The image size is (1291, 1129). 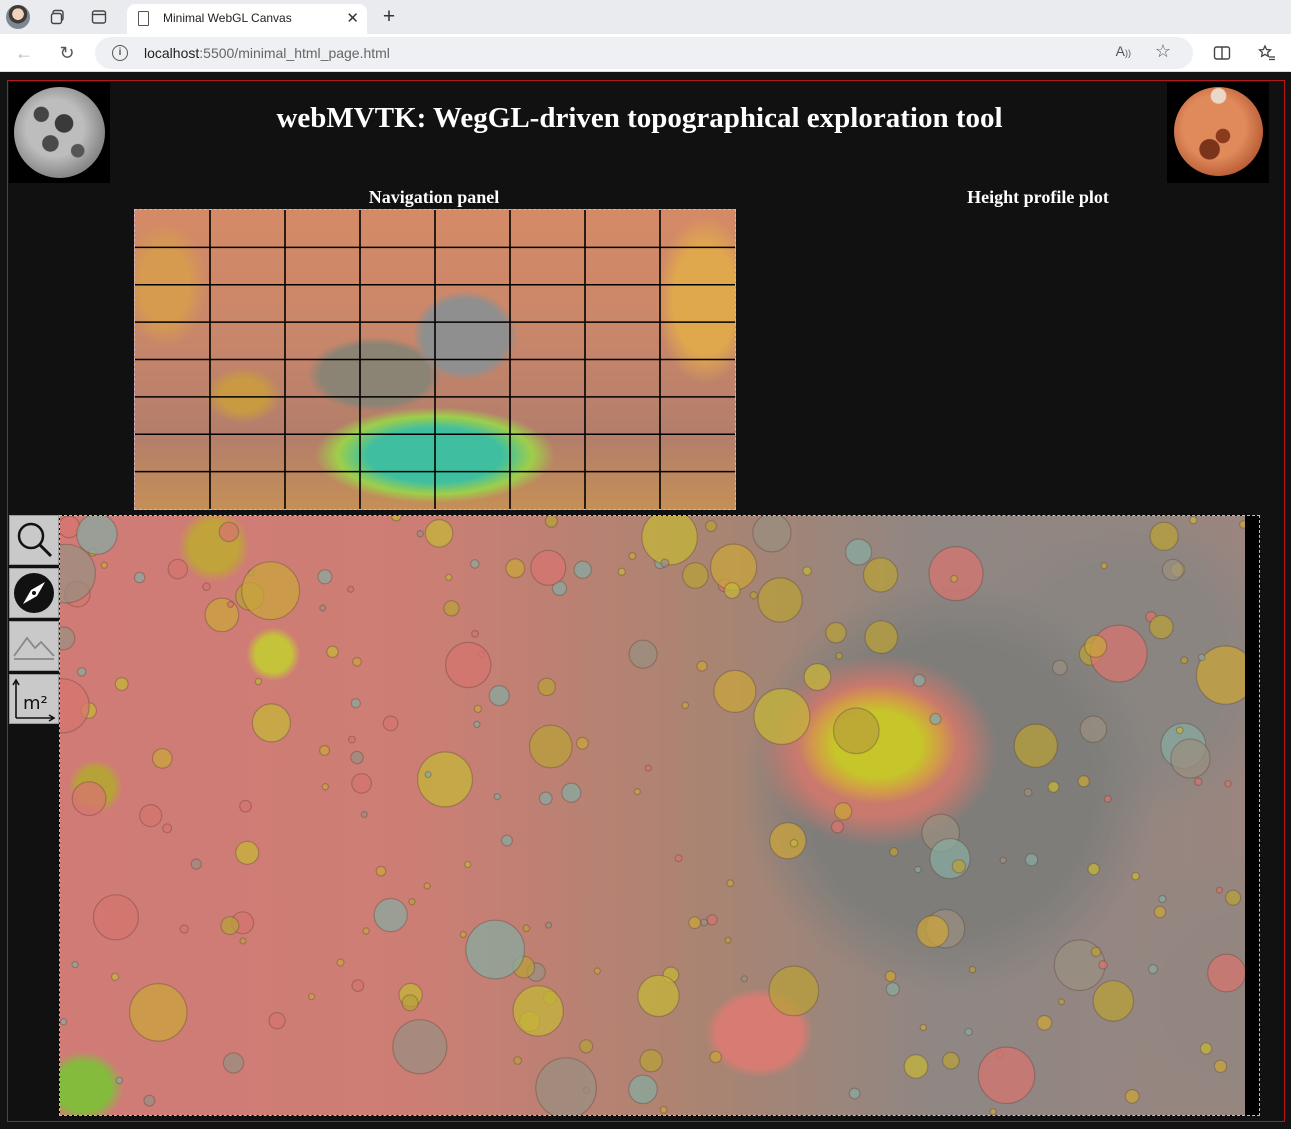 What do you see at coordinates (120, 53) in the screenshot?
I see `info-icon: i` at bounding box center [120, 53].